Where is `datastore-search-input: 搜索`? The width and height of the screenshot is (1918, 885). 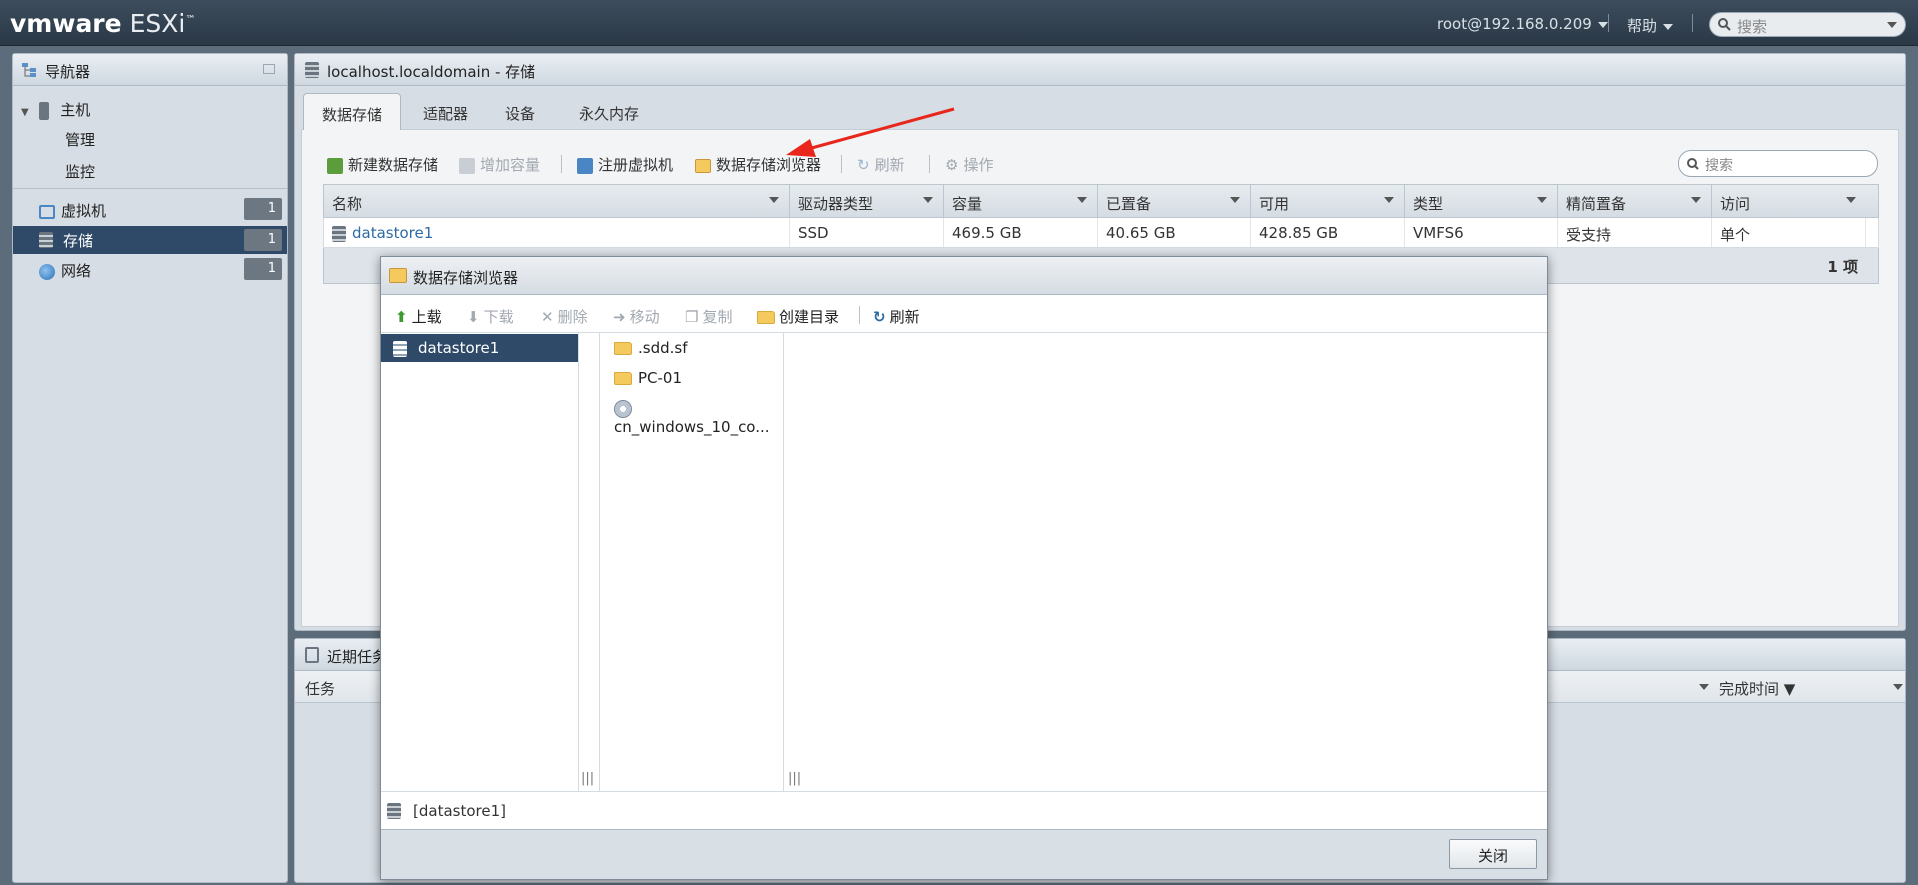
datastore-search-input: 搜索 is located at coordinates (1778, 163).